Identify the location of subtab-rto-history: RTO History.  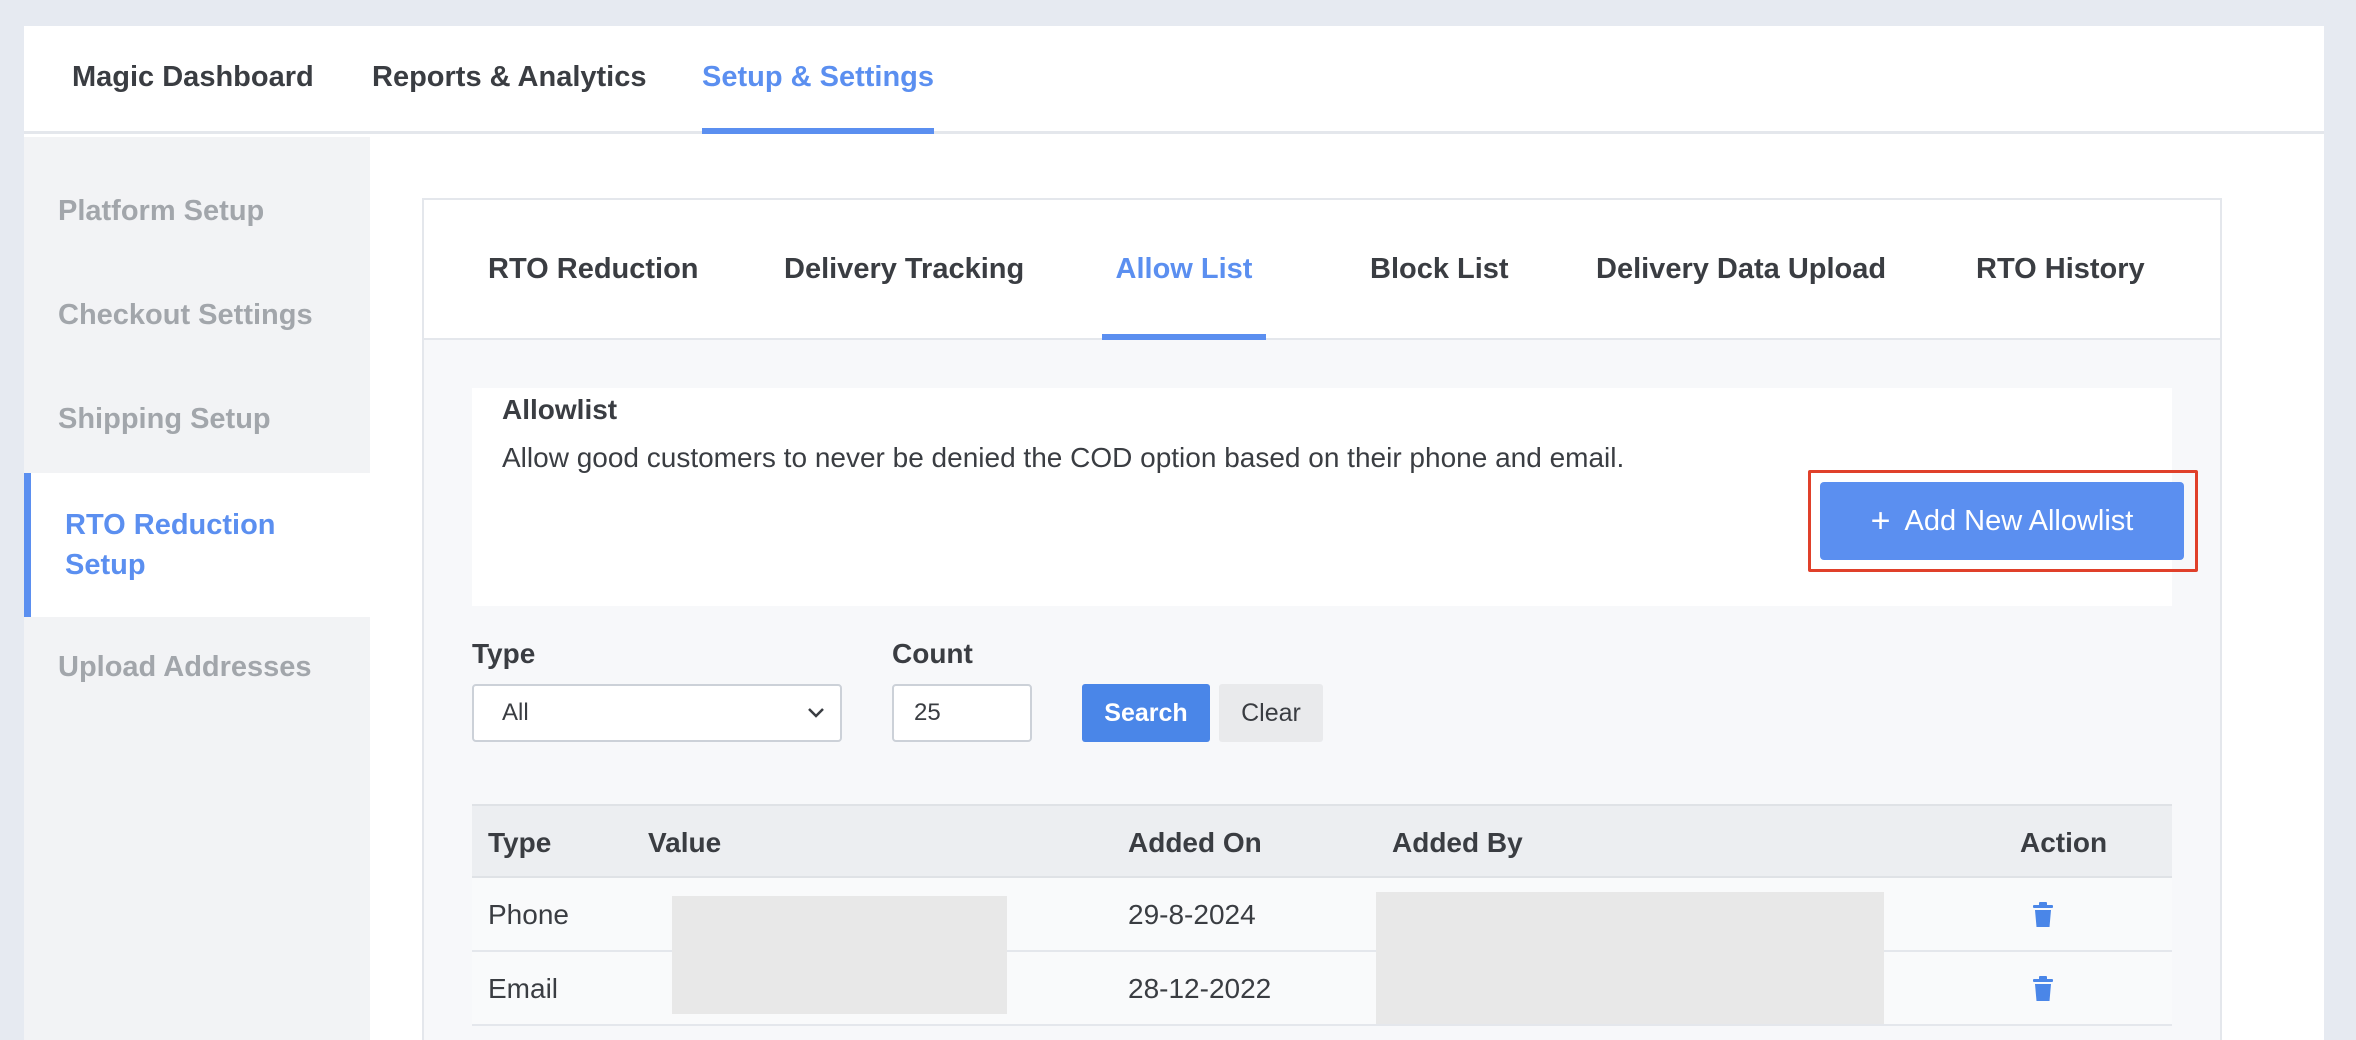
(2060, 270).